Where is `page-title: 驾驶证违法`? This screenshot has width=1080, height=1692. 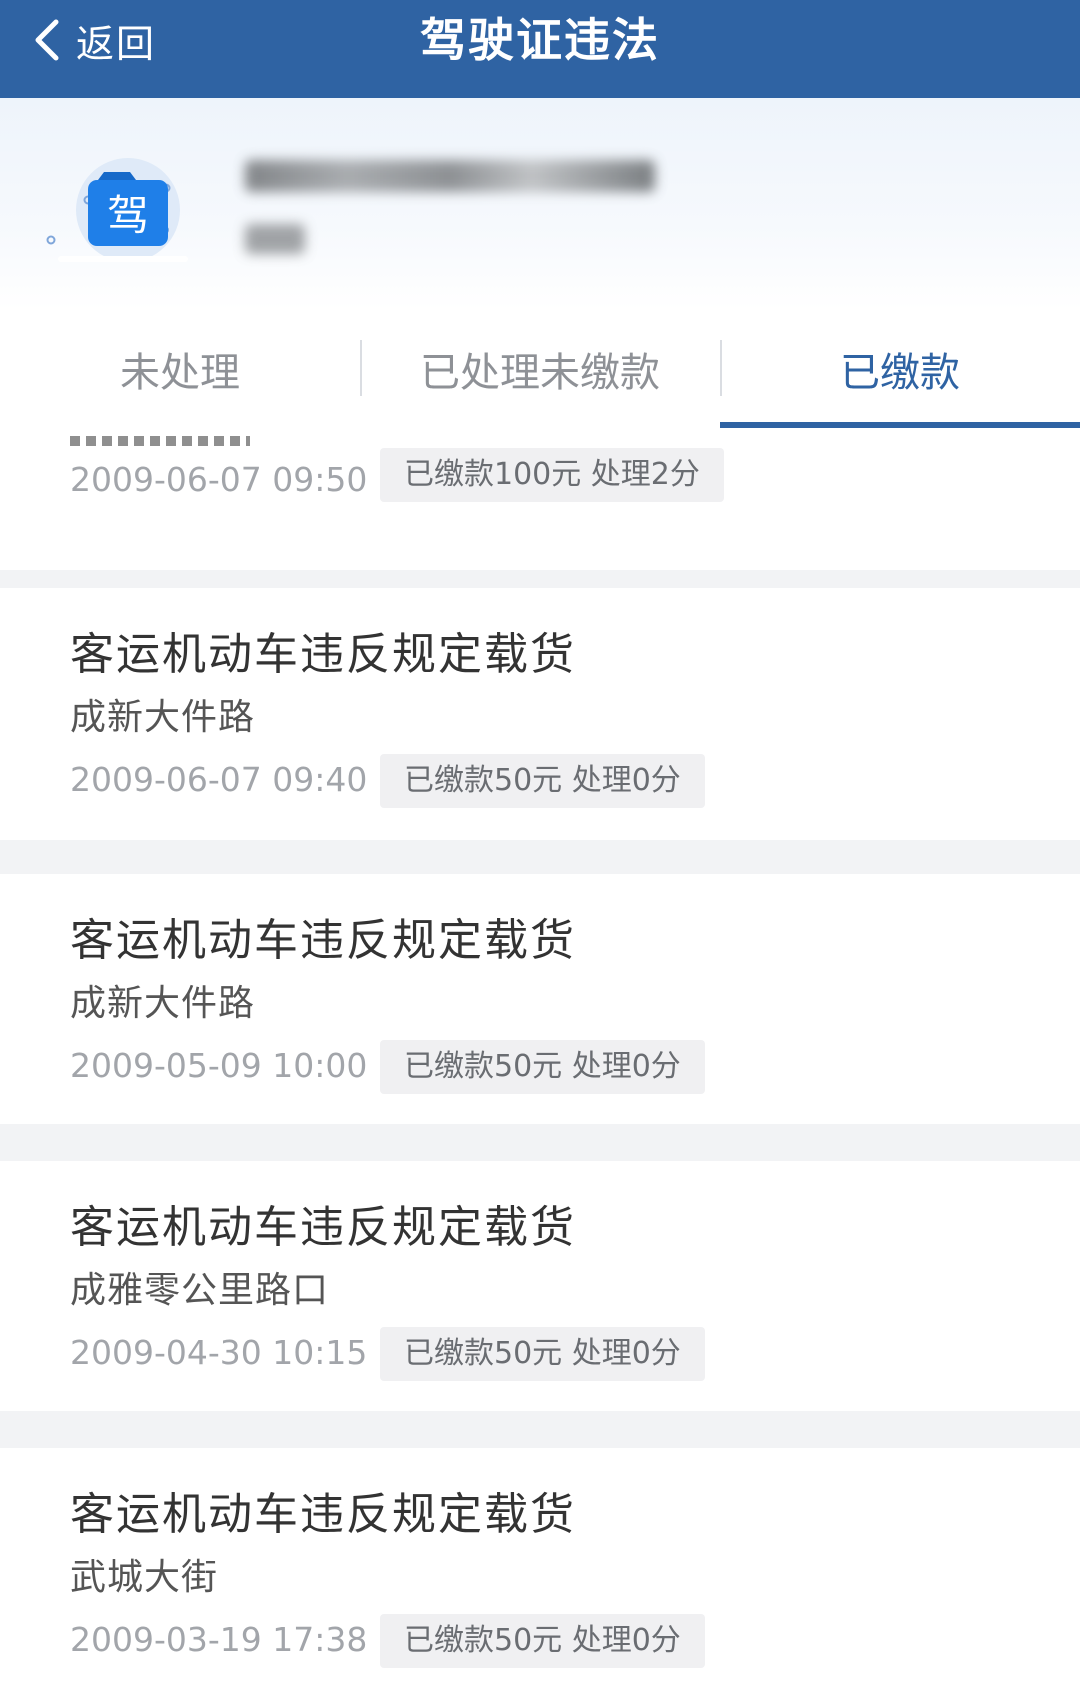
page-title: 驾驶证违法 is located at coordinates (540, 40).